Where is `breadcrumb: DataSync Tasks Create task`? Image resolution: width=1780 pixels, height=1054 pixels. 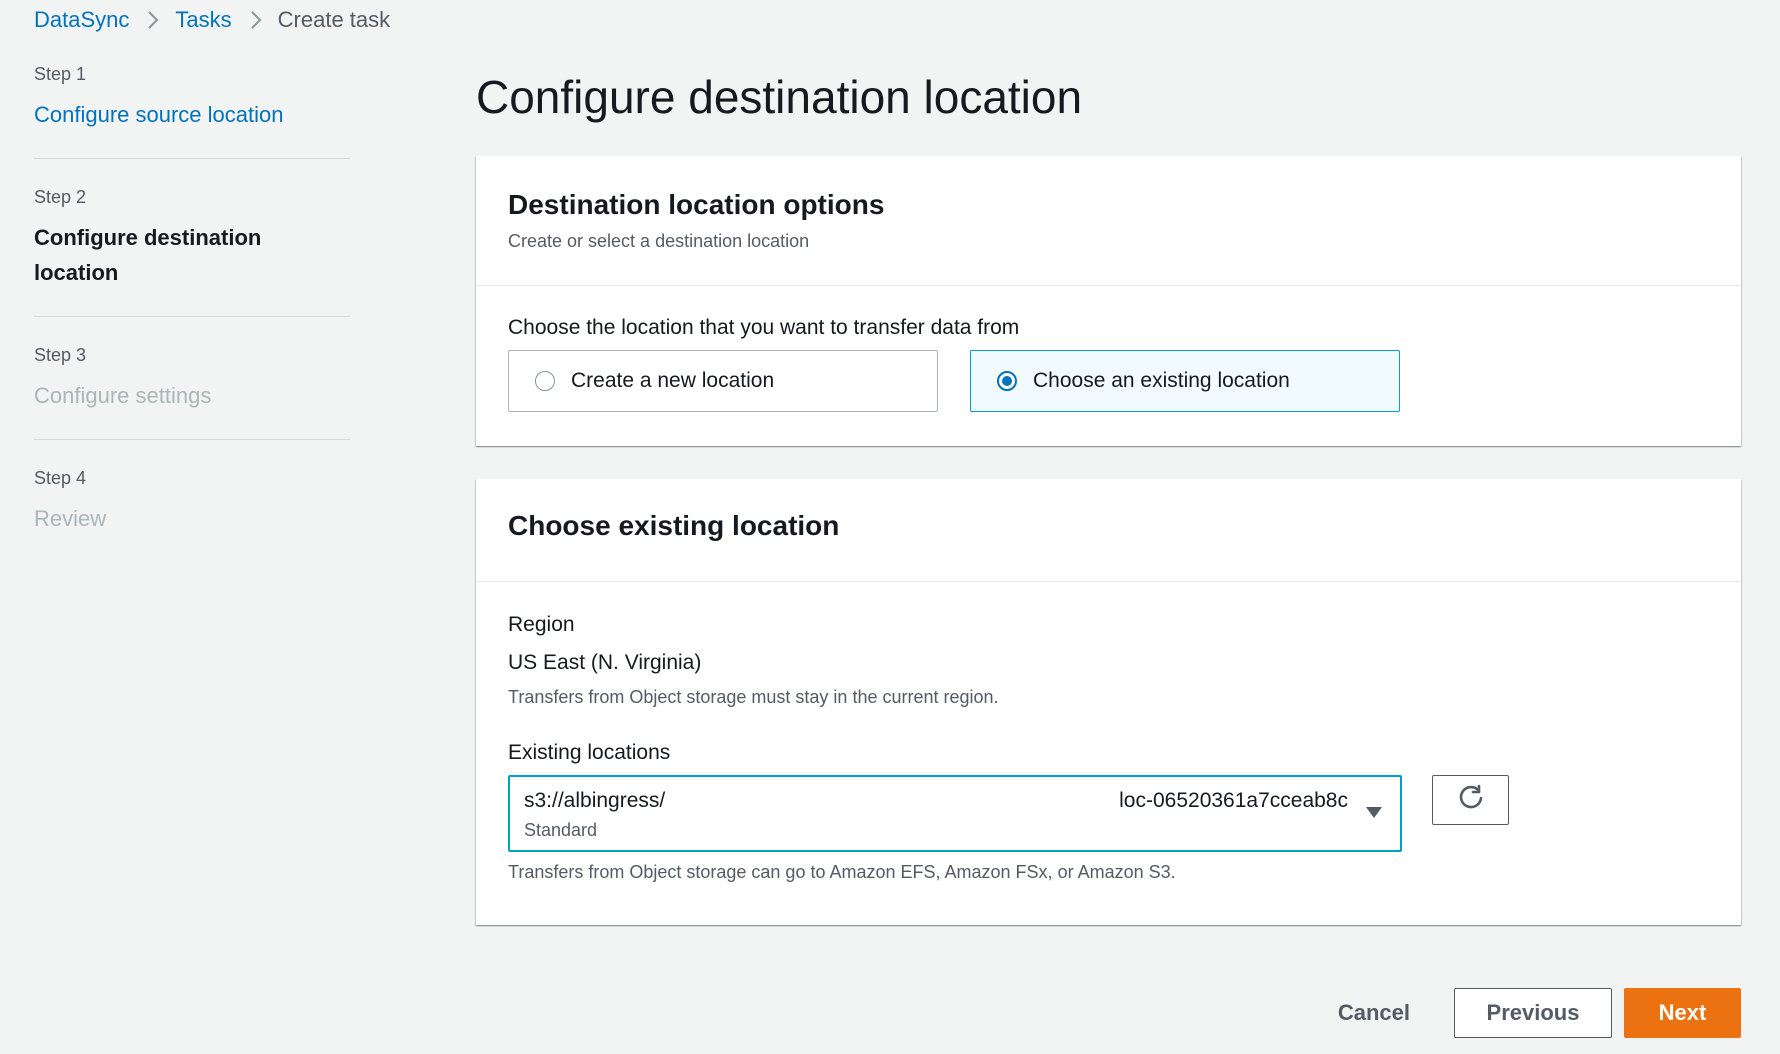
breadcrumb: DataSync Tasks Create task is located at coordinates (212, 20).